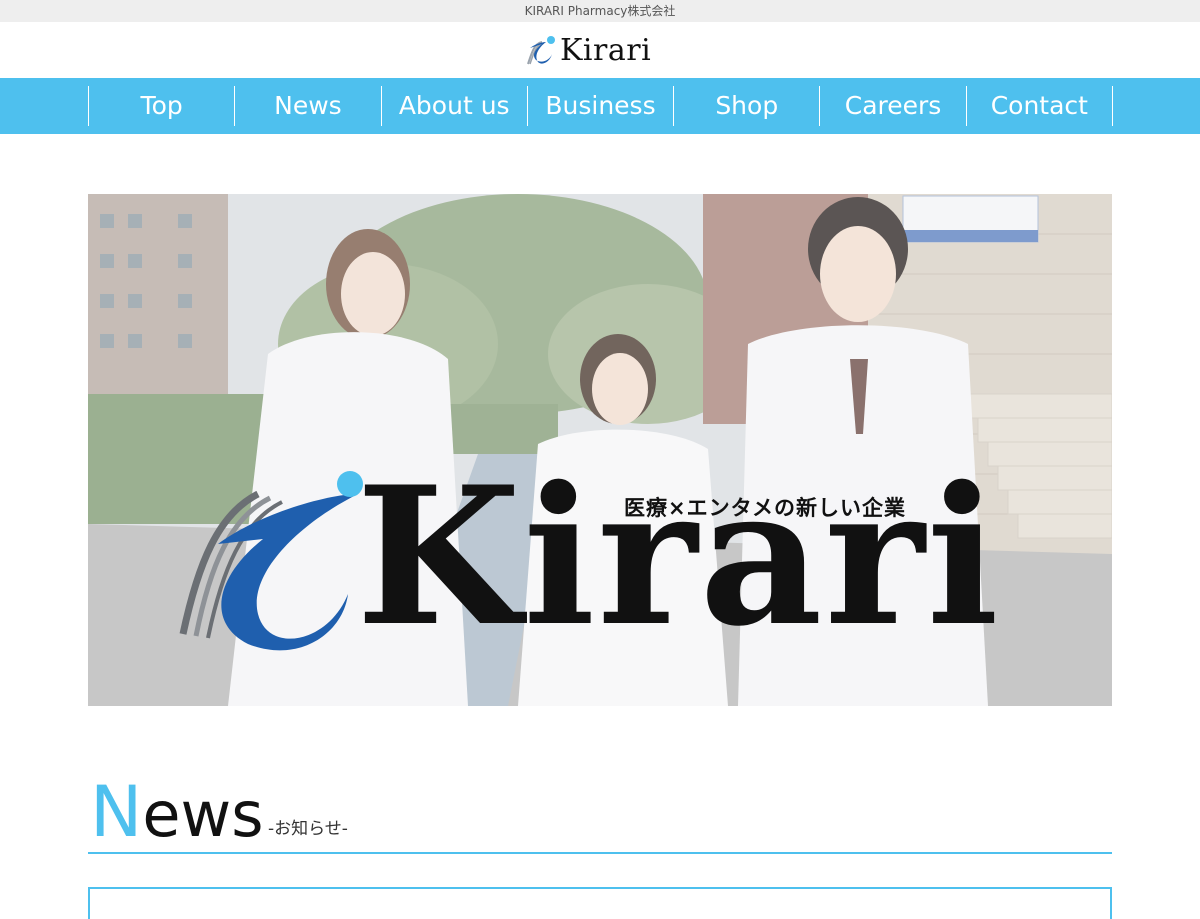 This screenshot has height=919, width=1200. I want to click on news-heading: News, so click(177, 813).